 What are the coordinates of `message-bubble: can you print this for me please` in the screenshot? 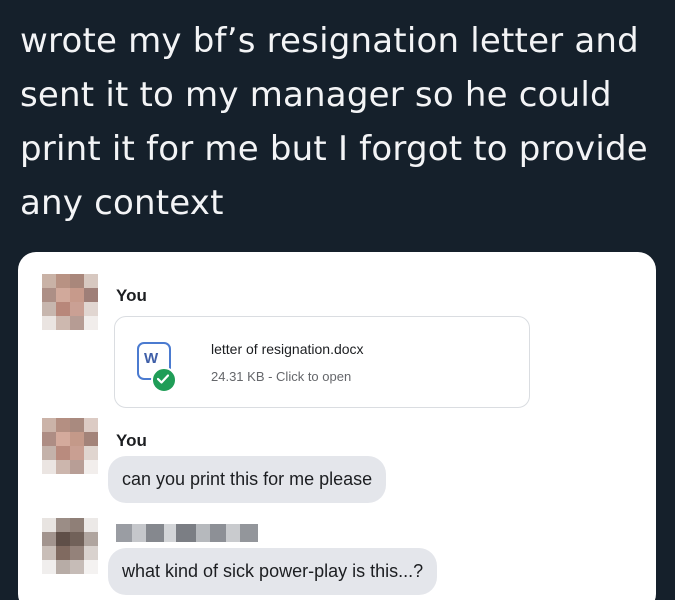 It's located at (247, 479).